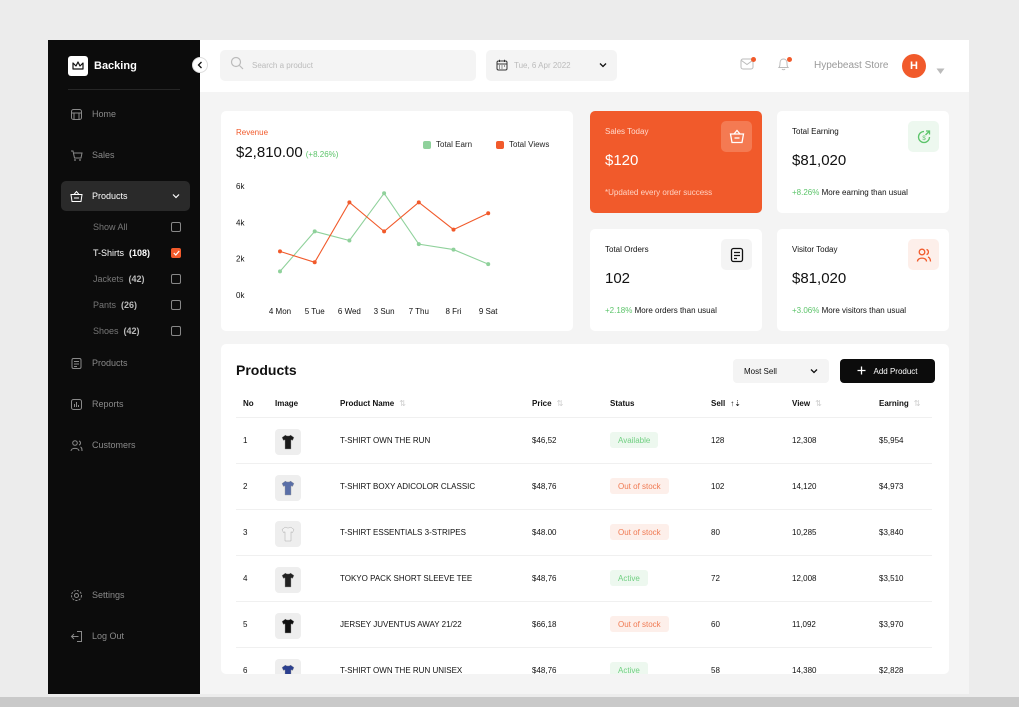 Image resolution: width=1019 pixels, height=707 pixels. Describe the element at coordinates (622, 403) in the screenshot. I see `column-header-status: Status` at that location.